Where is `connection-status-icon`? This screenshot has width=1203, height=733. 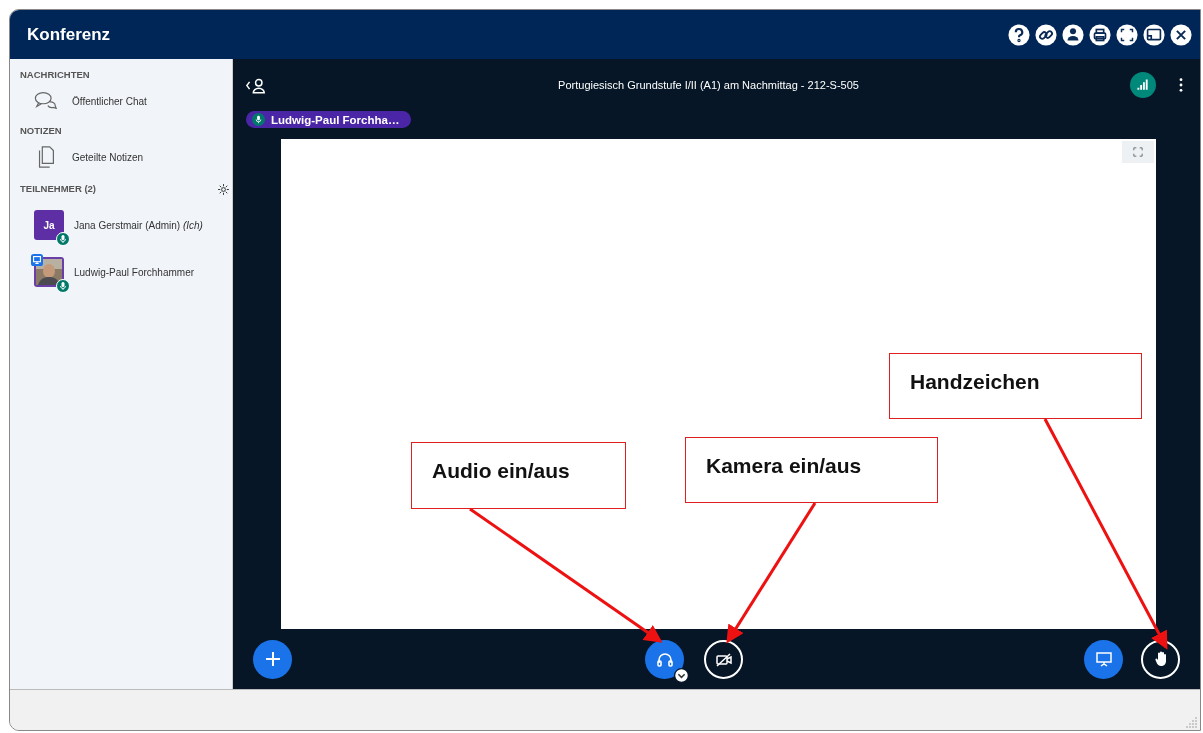
connection-status-icon is located at coordinates (1143, 85).